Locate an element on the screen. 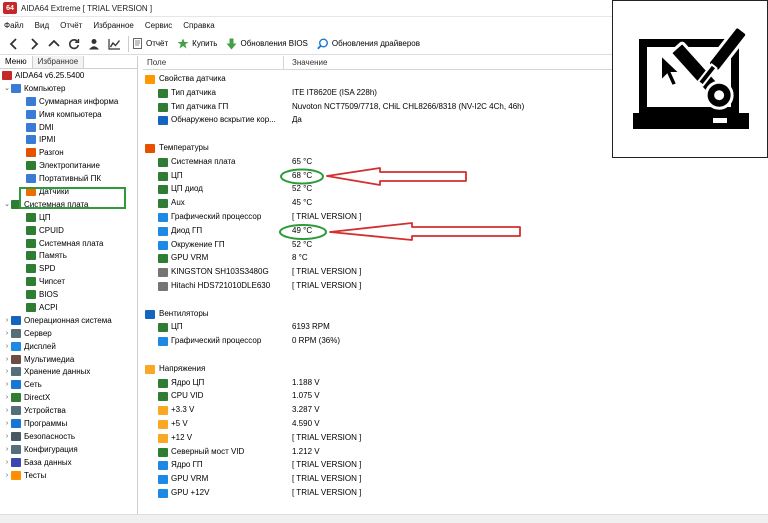 This screenshot has height=523, width=768. hardware-diagnostics-badge is located at coordinates (690, 79).